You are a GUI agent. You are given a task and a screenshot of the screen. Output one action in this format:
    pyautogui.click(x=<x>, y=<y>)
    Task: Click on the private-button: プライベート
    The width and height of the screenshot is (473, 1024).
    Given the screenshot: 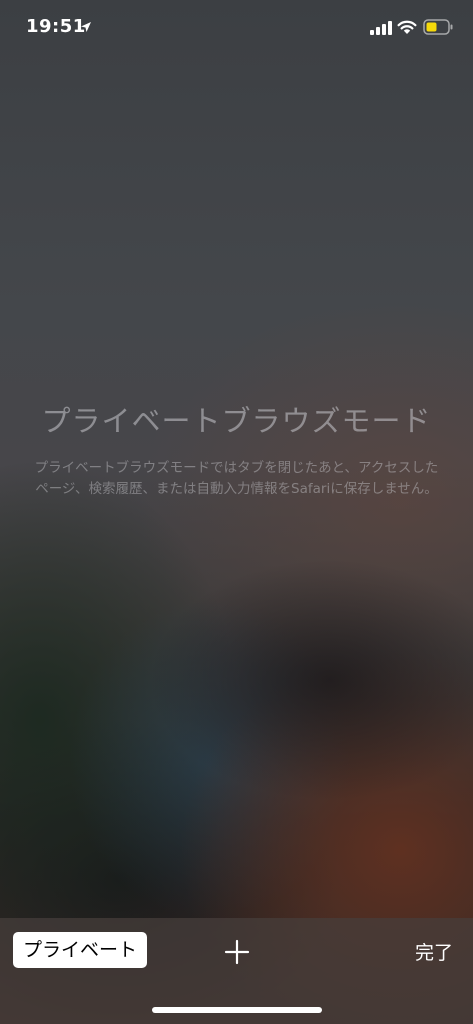 What is the action you would take?
    pyautogui.click(x=80, y=950)
    